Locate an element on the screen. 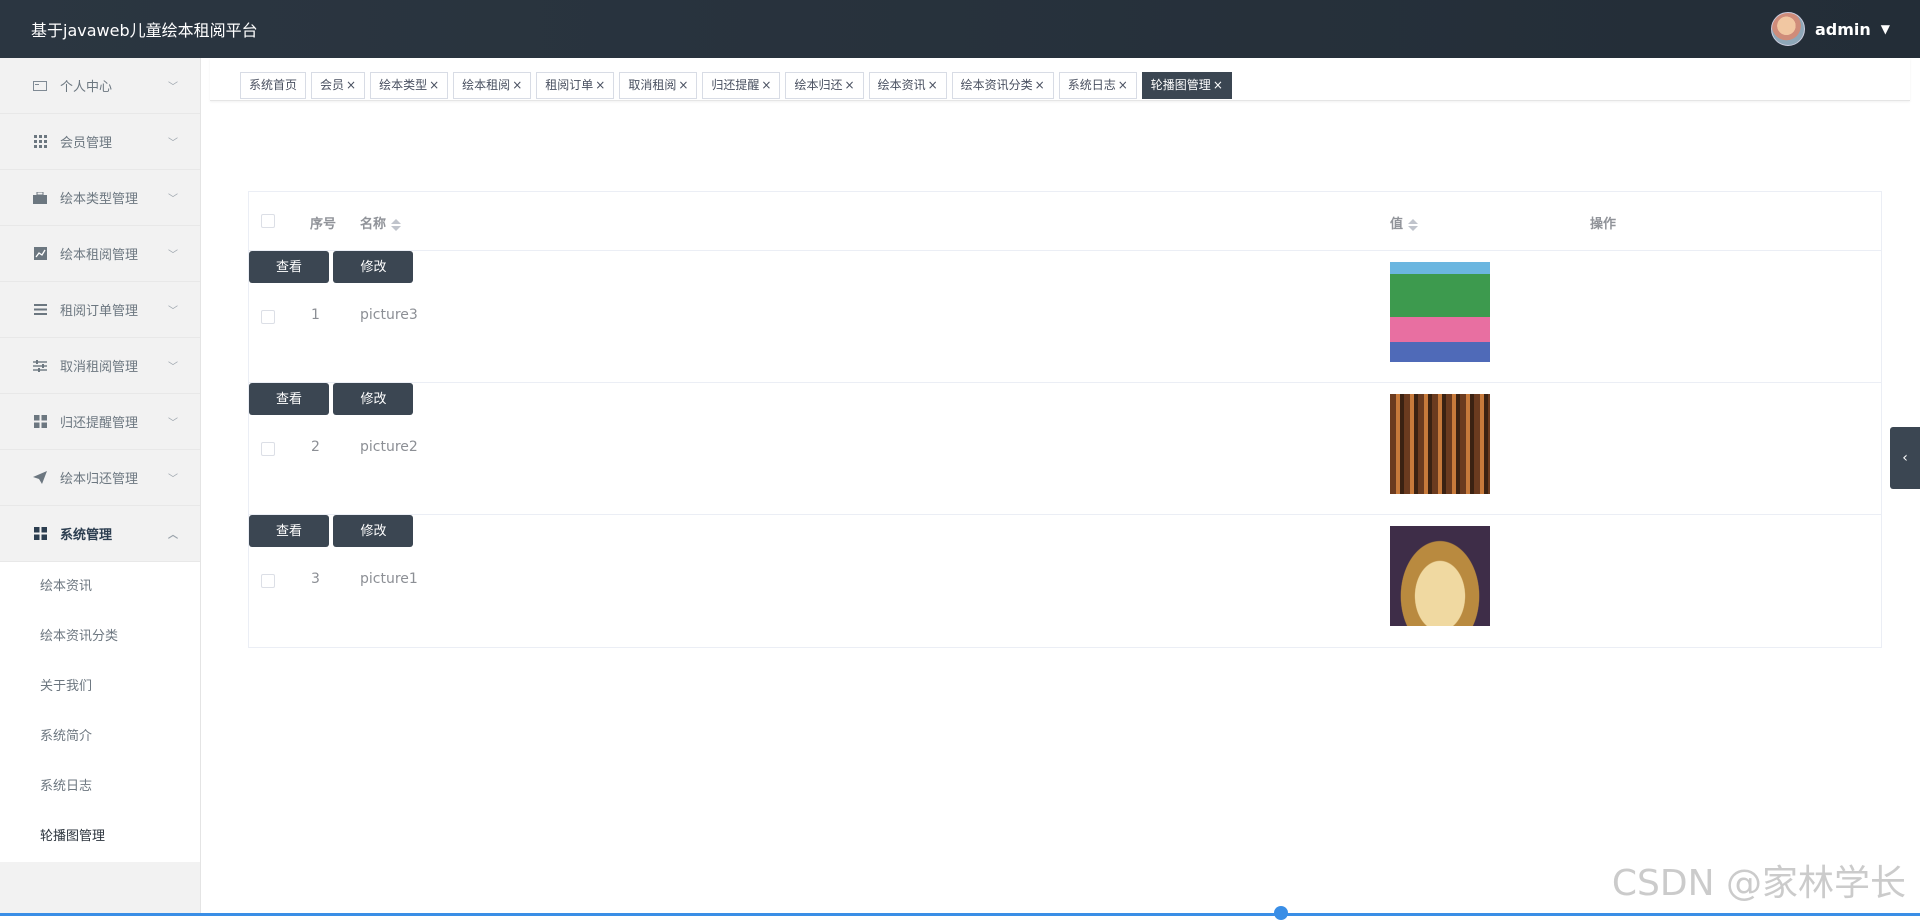 This screenshot has width=1920, height=920. top-header: 基于javaweb儿童绘本租阅平台 admin ▼ is located at coordinates (960, 29).